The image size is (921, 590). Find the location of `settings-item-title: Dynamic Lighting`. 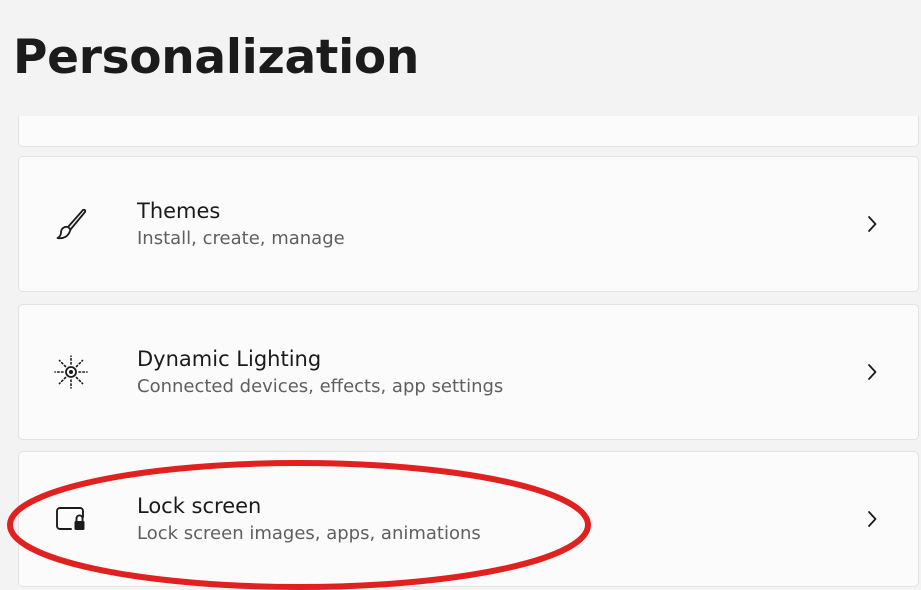

settings-item-title: Dynamic Lighting is located at coordinates (229, 359).